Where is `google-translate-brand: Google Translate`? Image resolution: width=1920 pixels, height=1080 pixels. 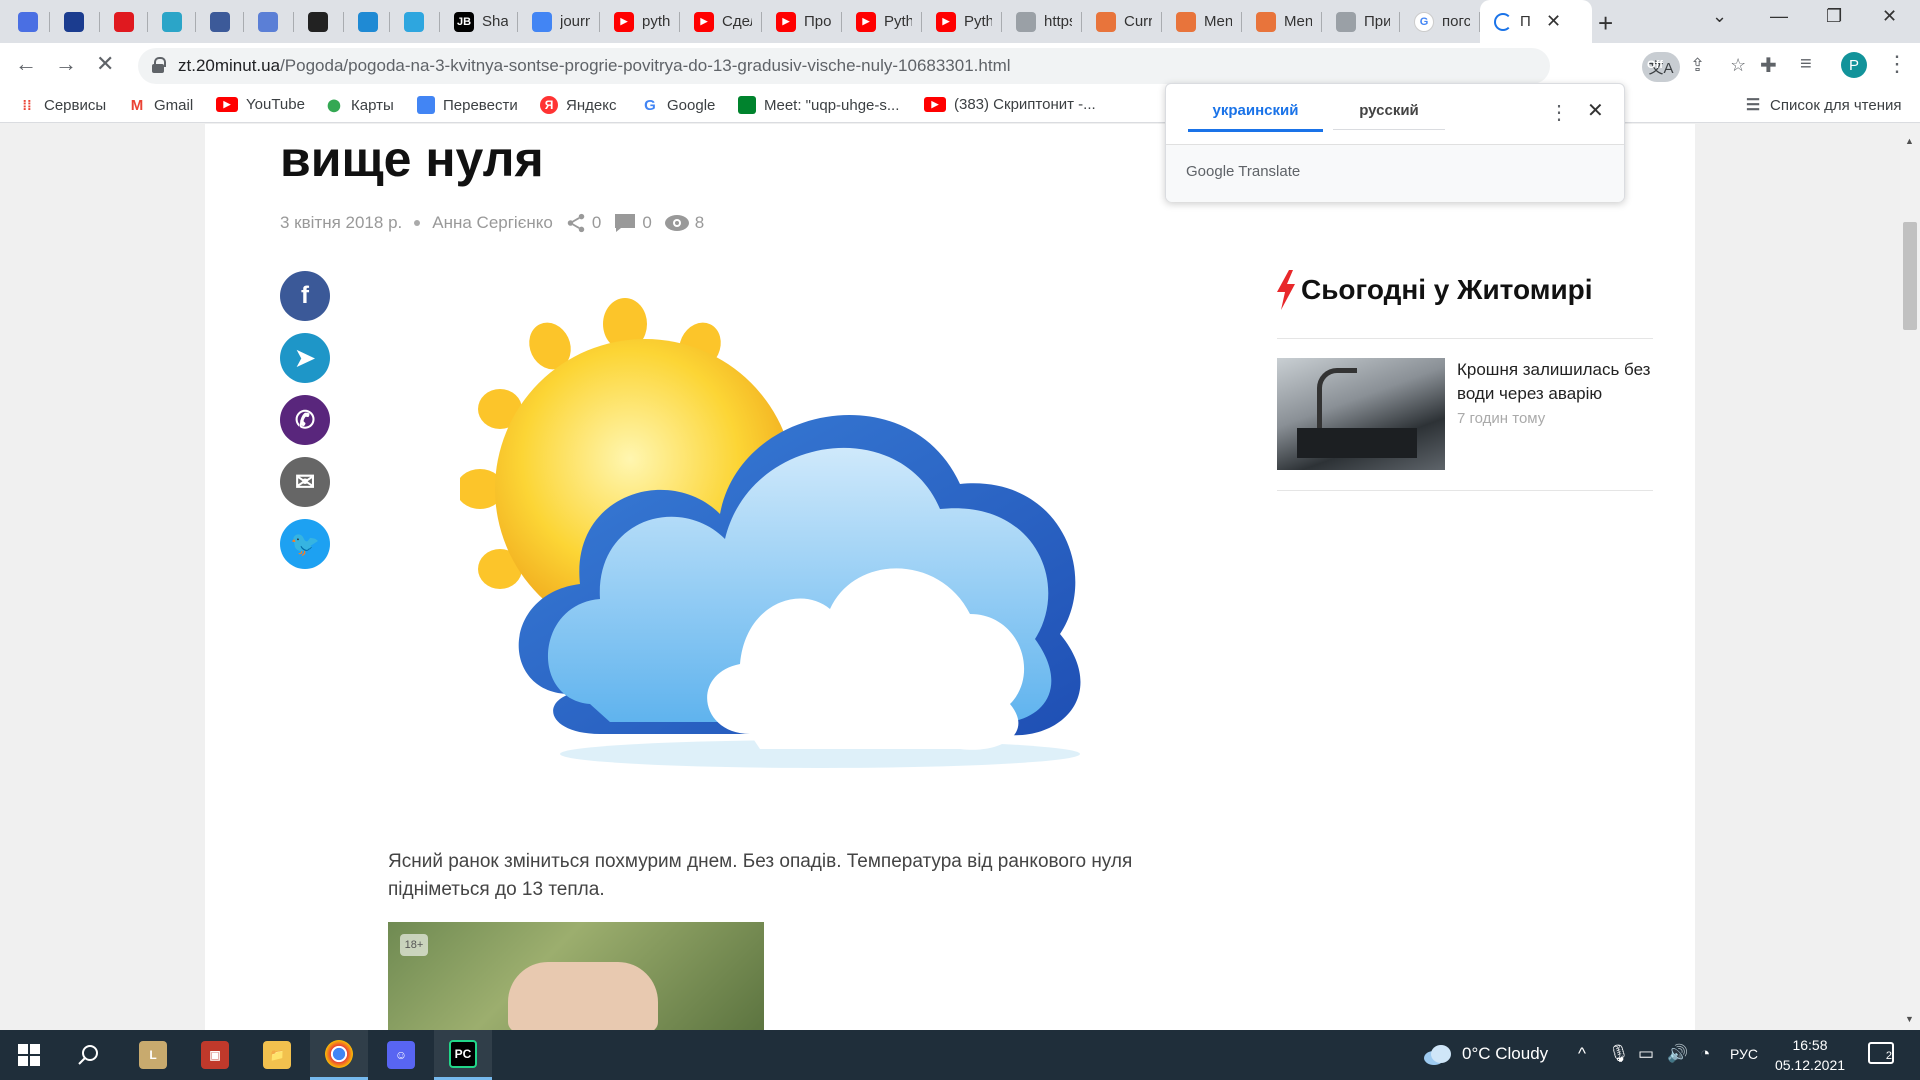
google-translate-brand: Google Translate is located at coordinates (1243, 171).